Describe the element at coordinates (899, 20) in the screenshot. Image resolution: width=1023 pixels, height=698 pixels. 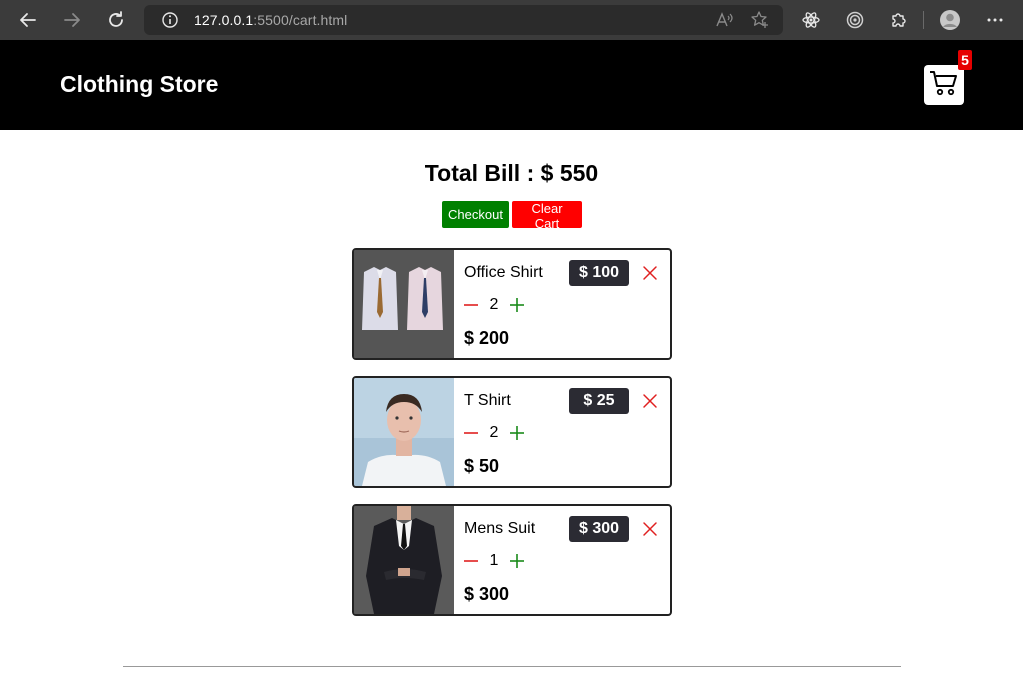
I see `extensions-icon` at that location.